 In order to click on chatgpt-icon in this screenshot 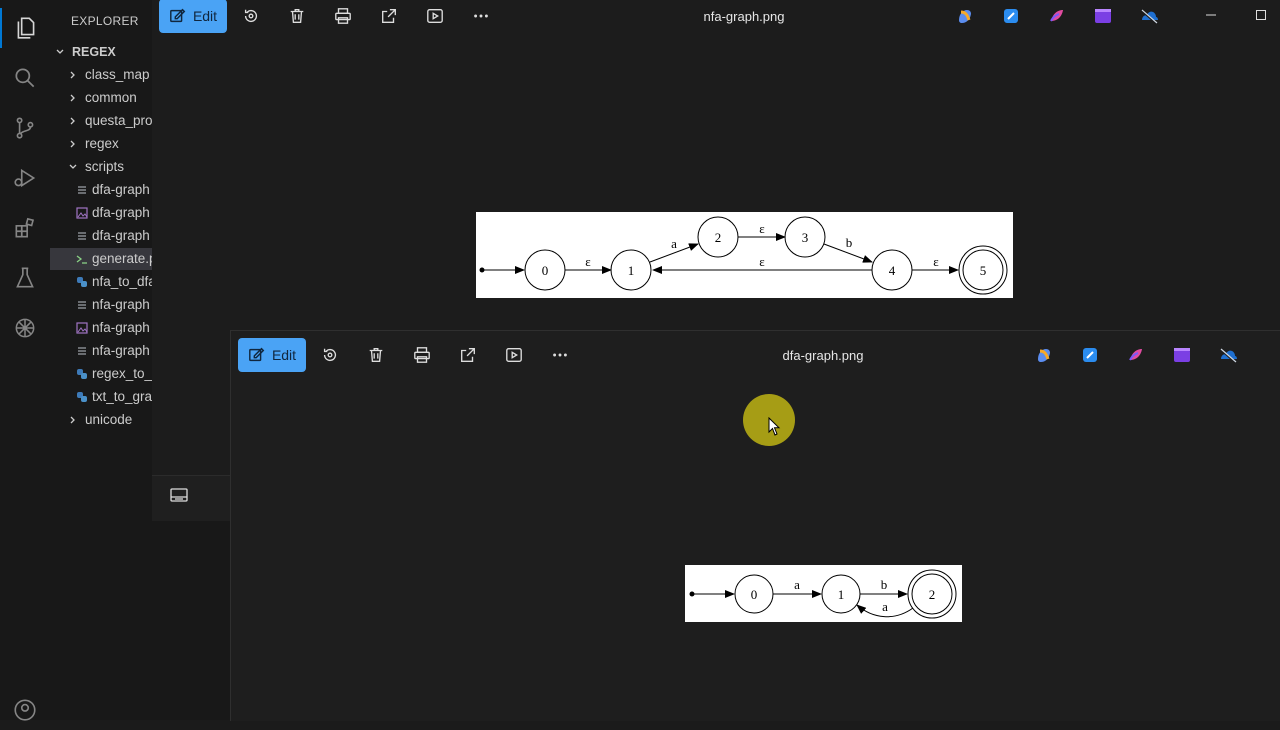, I will do `click(25, 328)`.